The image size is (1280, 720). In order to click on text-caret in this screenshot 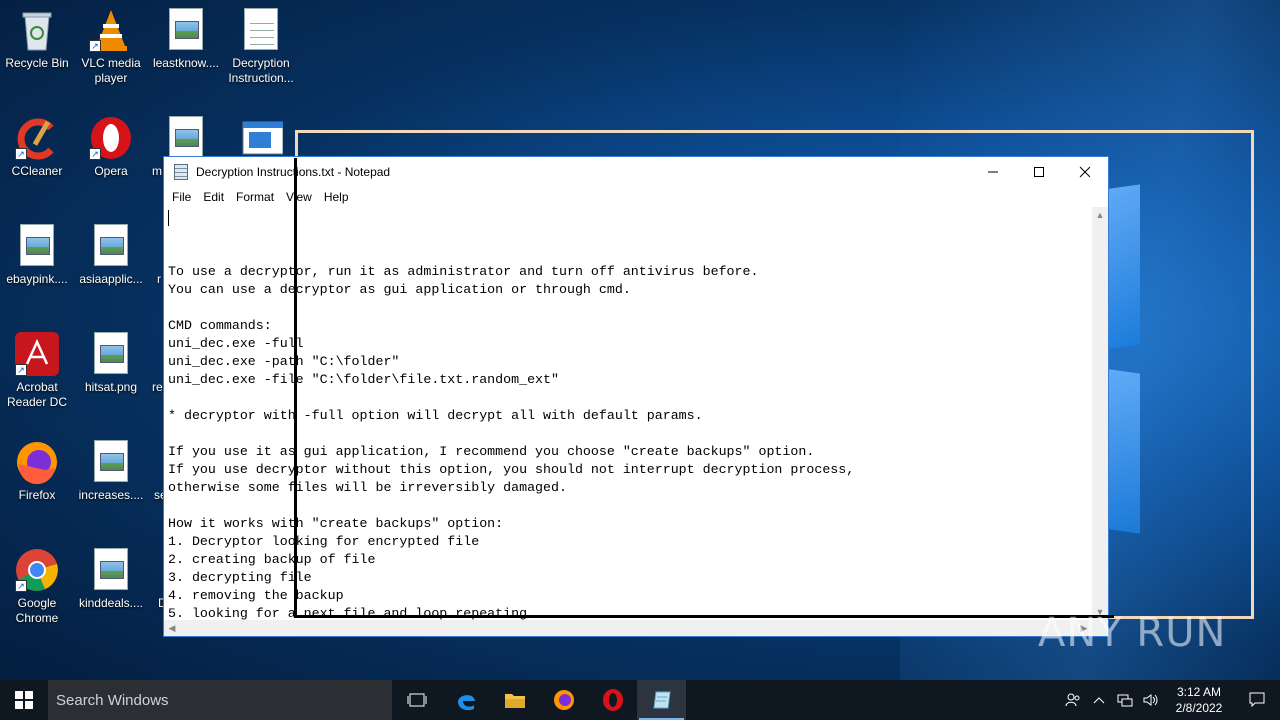, I will do `click(168, 218)`.